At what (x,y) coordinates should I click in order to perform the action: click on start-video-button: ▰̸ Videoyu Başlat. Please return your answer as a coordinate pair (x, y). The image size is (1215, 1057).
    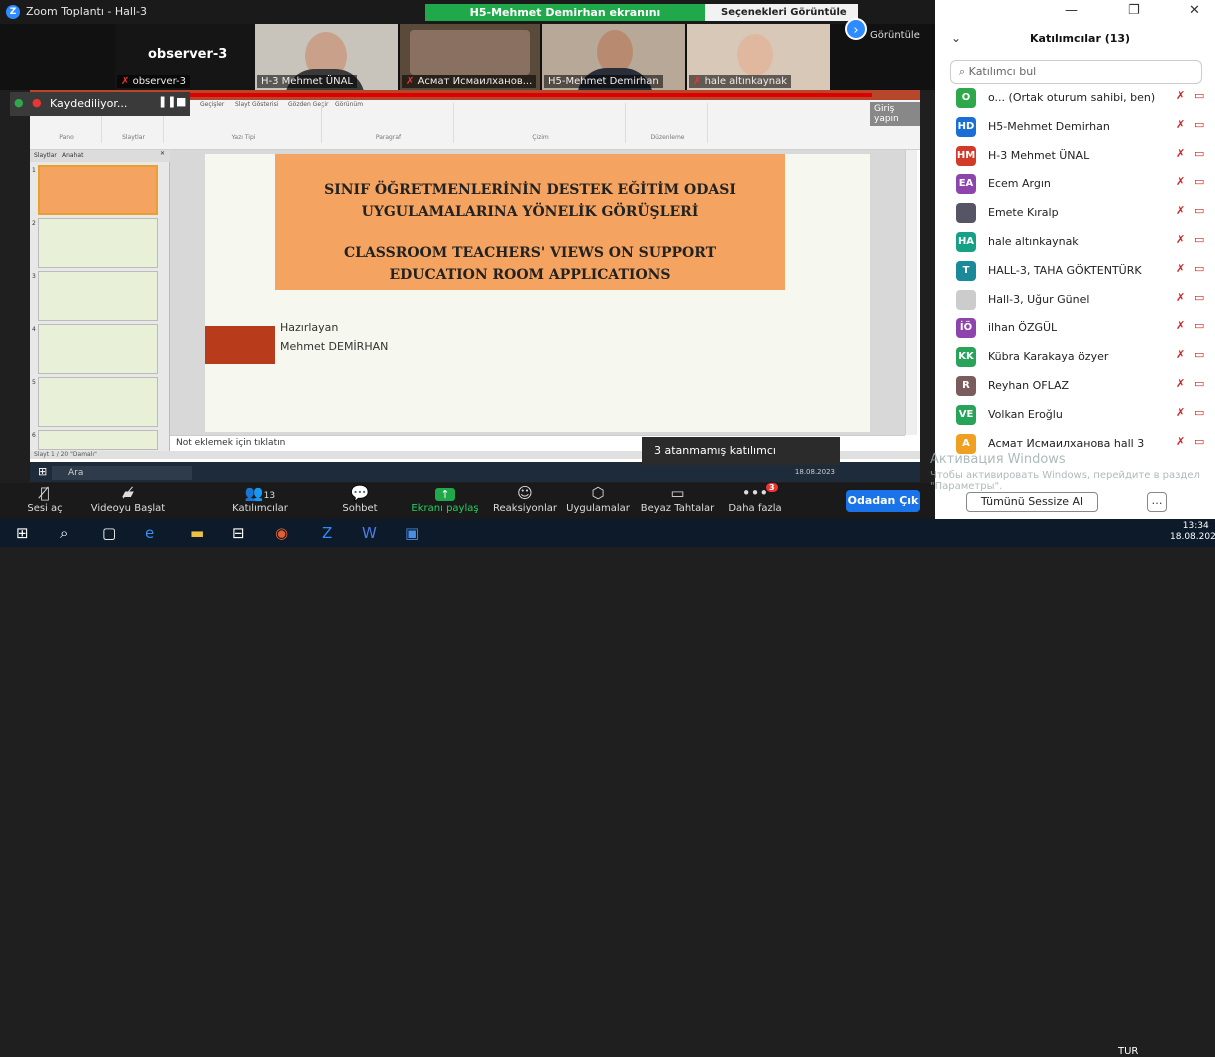
    Looking at the image, I should click on (128, 501).